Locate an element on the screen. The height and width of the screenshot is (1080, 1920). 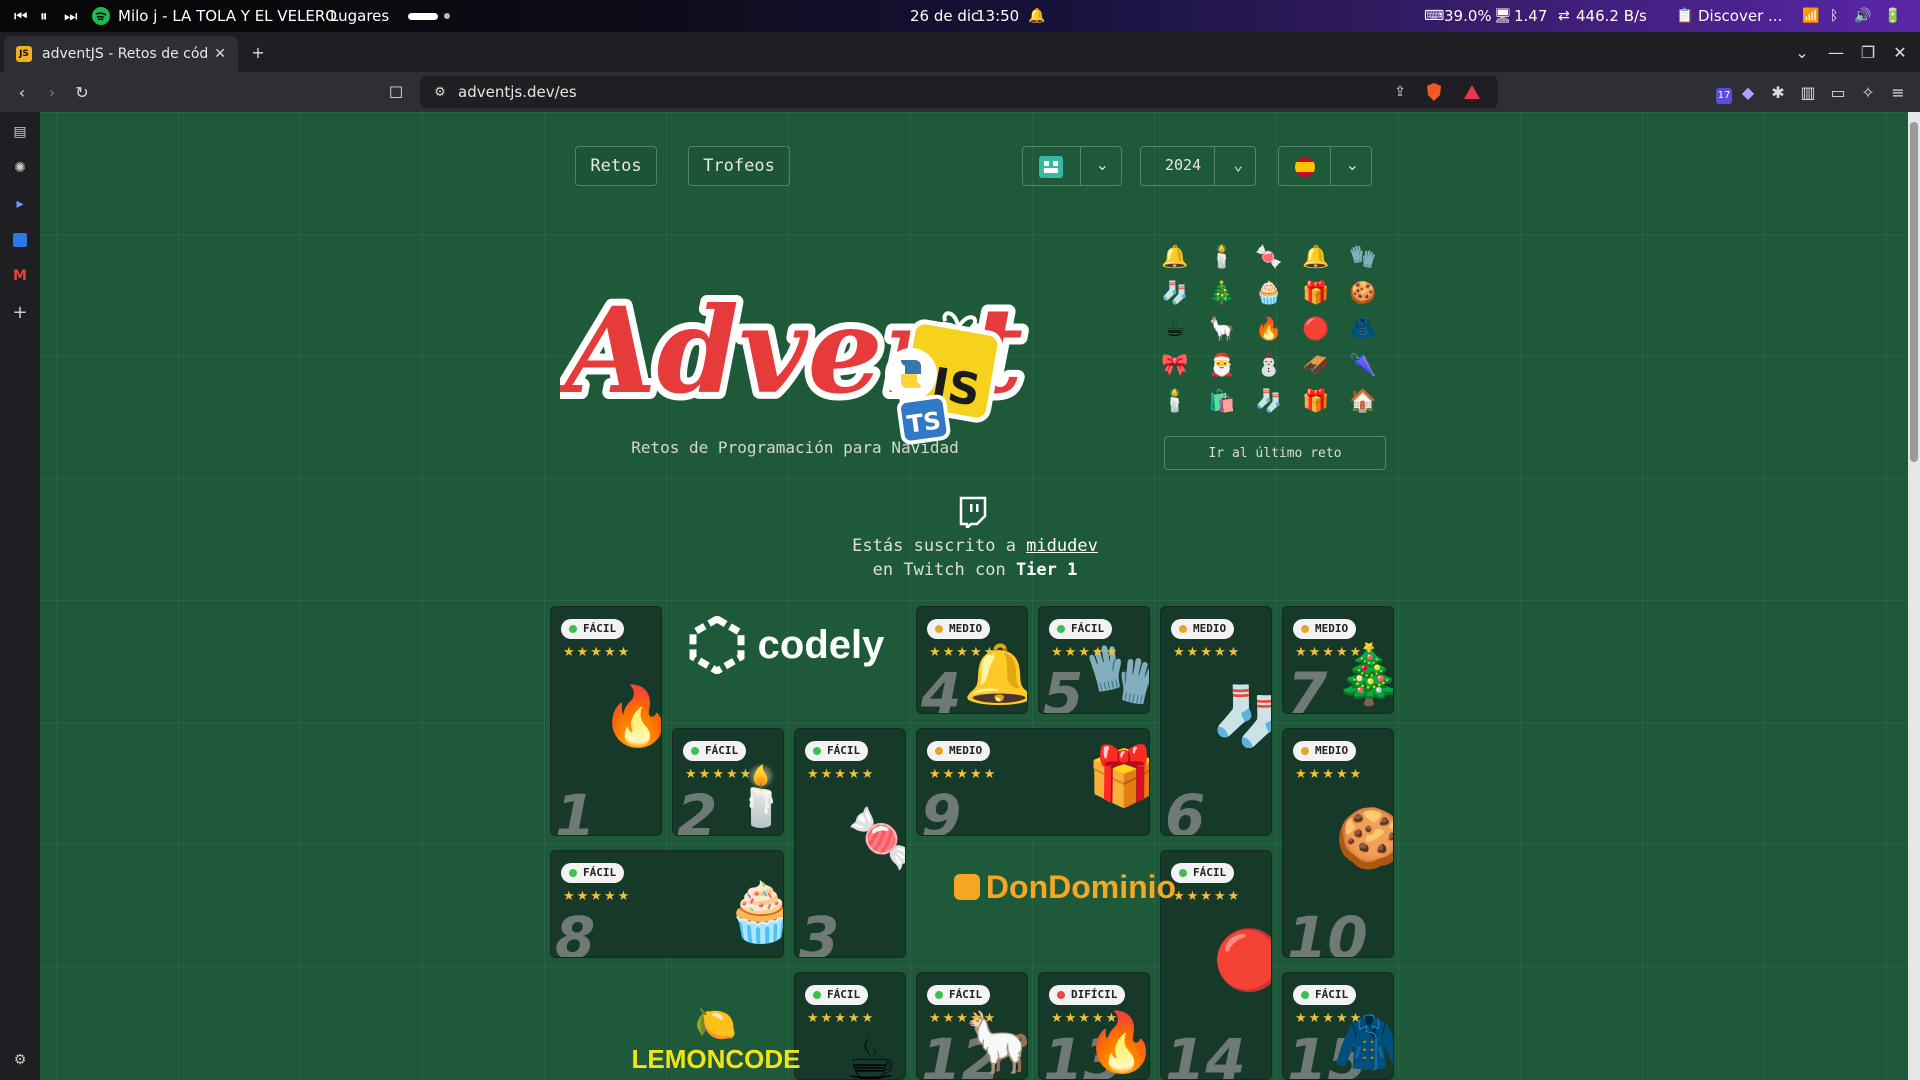
challenge-card-day-4: 4 🔔 MEDIO ★★★★★ is located at coordinates (972, 660).